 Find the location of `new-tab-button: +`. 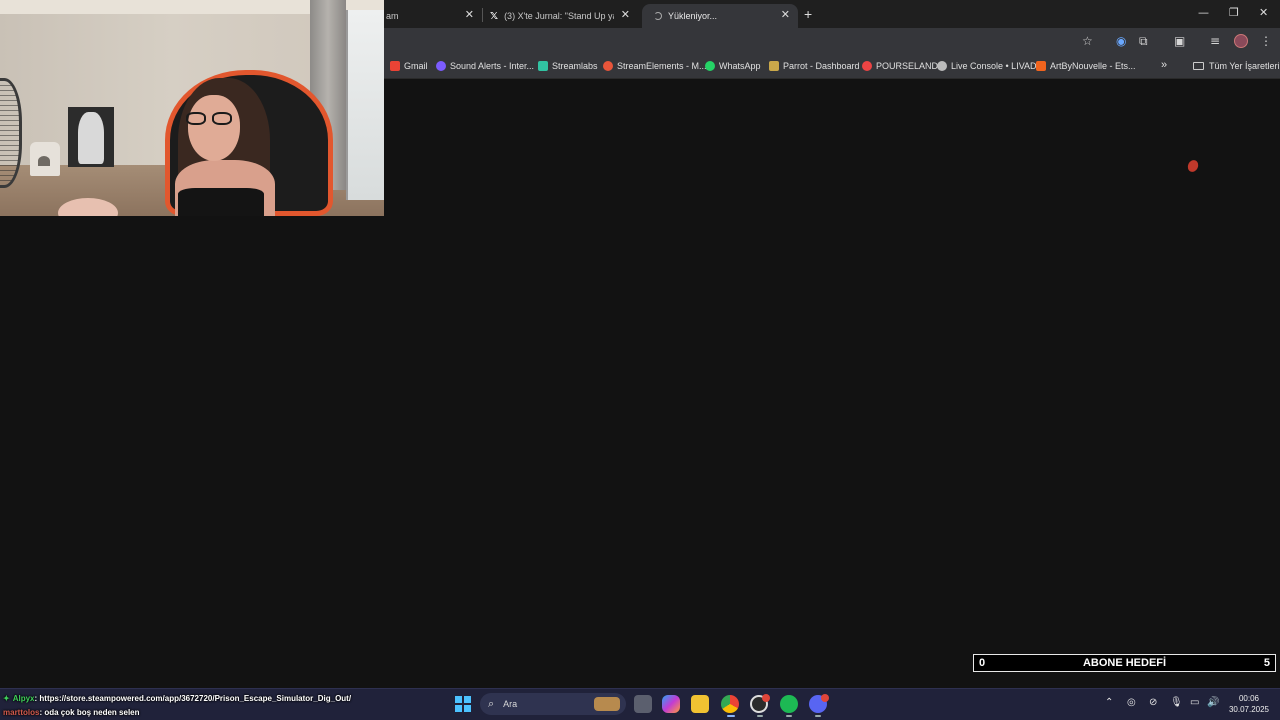

new-tab-button: + is located at coordinates (808, 14).